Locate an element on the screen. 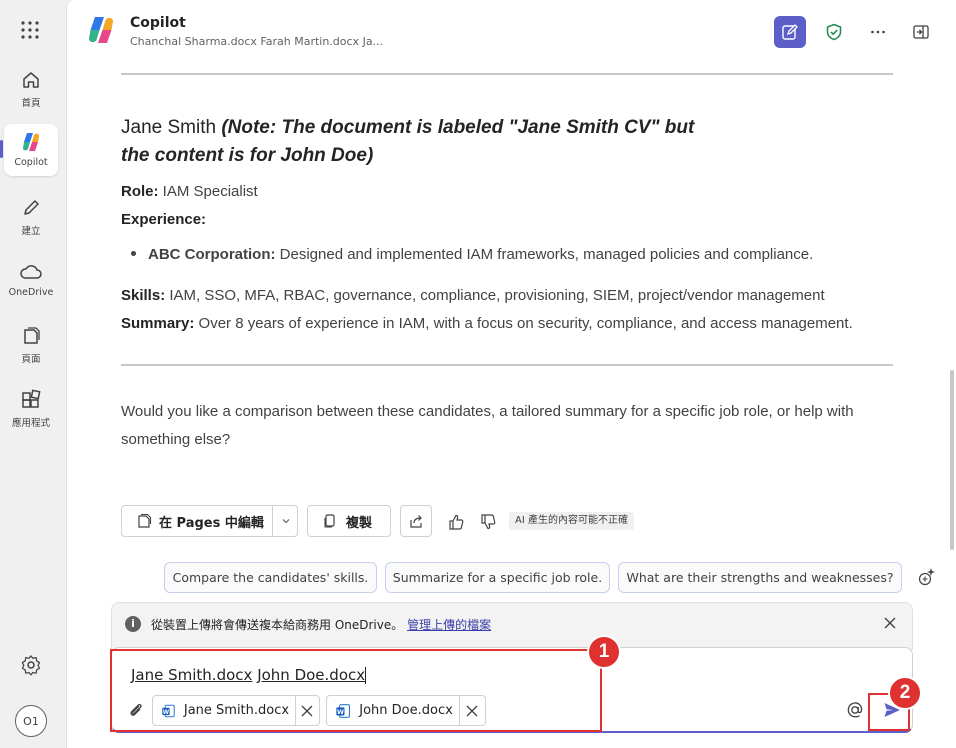 This screenshot has height=748, width=956. copy-label: 複製 is located at coordinates (359, 523).